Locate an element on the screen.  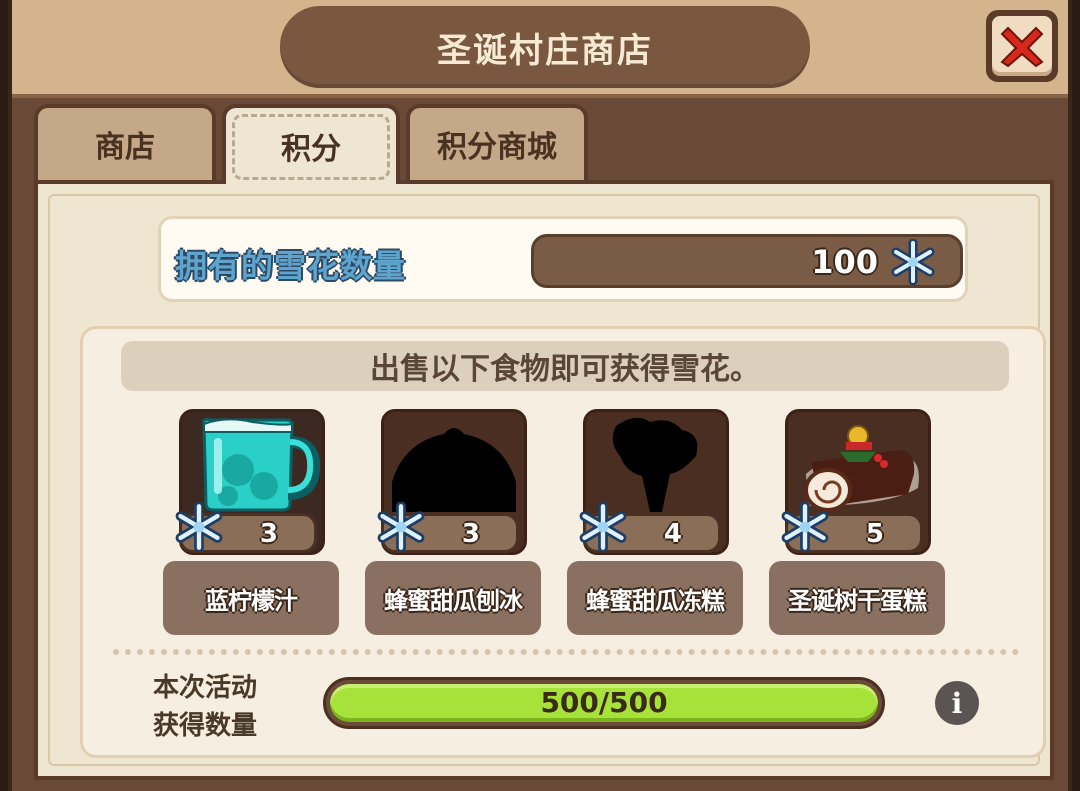
title-bar: 圣诞村庄商店 is located at coordinates (540, 49).